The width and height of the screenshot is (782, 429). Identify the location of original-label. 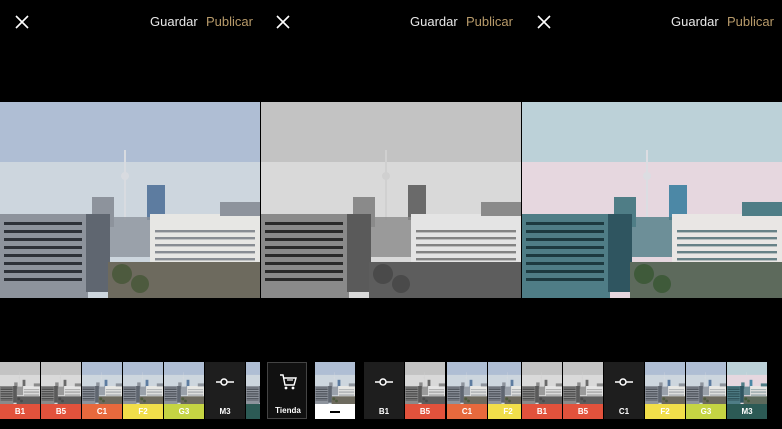
(335, 411).